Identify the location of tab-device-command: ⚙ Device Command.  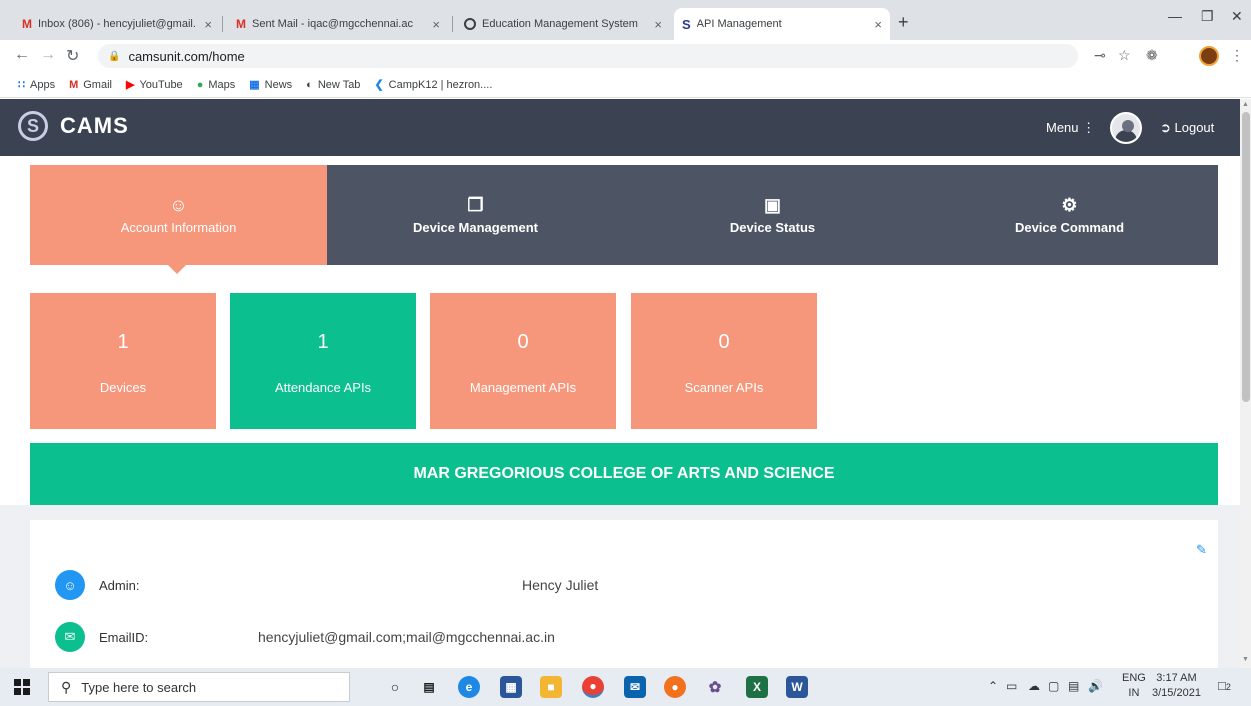
(1069, 215).